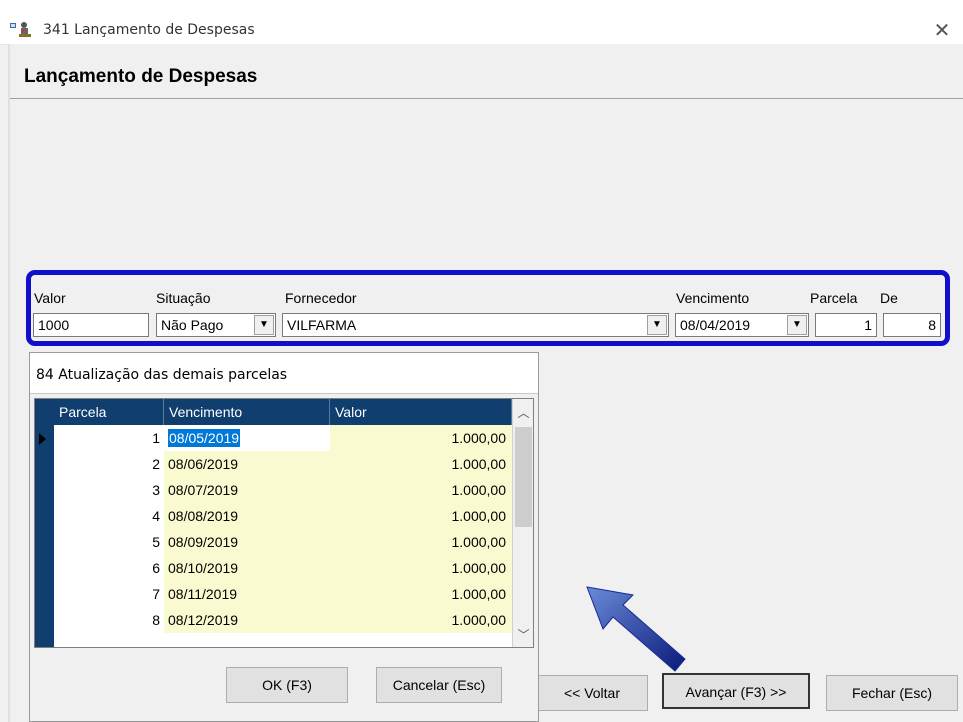  I want to click on selected-text: 08/05/2019, so click(204, 438).